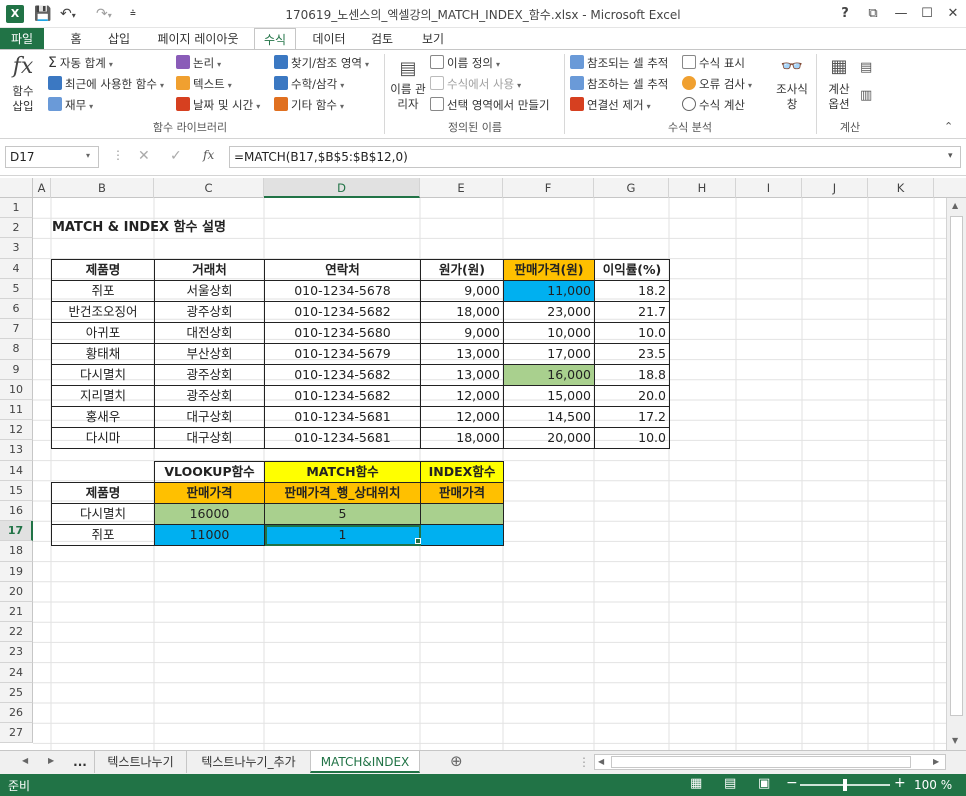 The height and width of the screenshot is (796, 966). I want to click on trace-precedents-button: 참조되는 셀 추적, so click(619, 63).